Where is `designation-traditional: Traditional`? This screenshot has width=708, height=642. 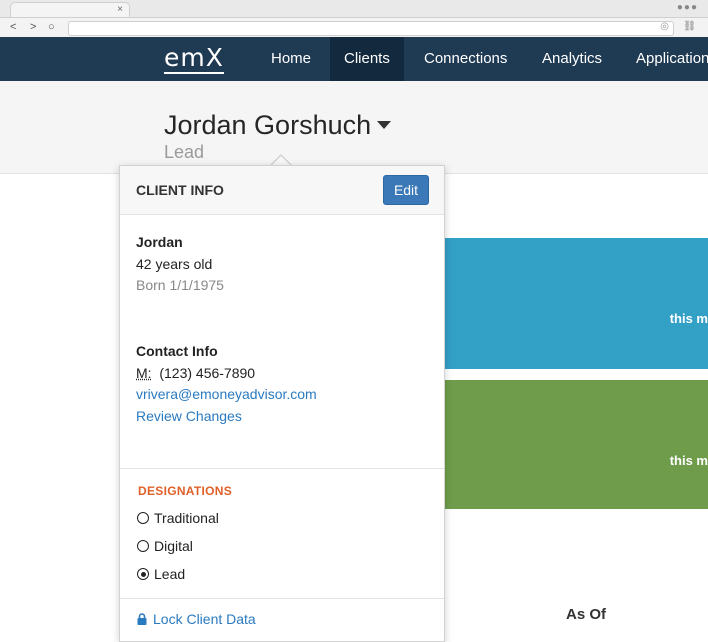 designation-traditional: Traditional is located at coordinates (178, 518).